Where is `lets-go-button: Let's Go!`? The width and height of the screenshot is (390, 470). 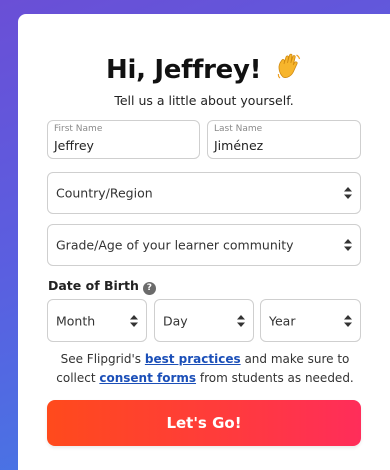 lets-go-button: Let's Go! is located at coordinates (204, 423).